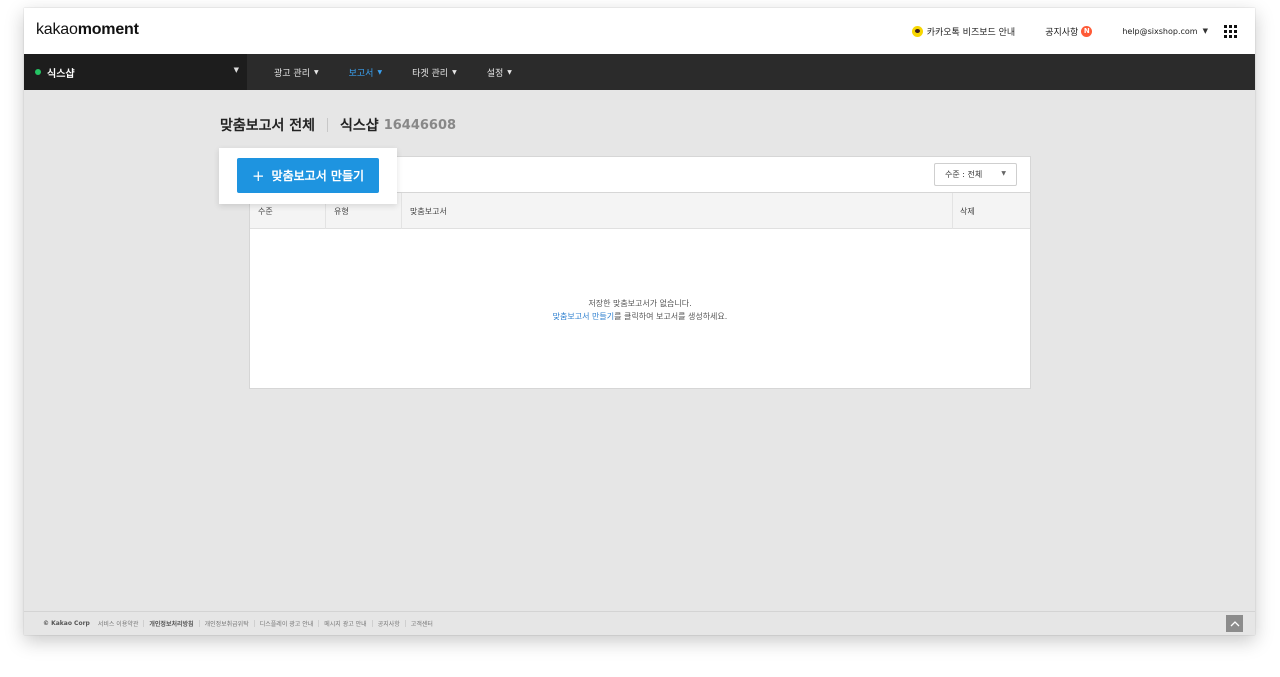  Describe the element at coordinates (57, 29) in the screenshot. I see `logo-prefix: kakao` at that location.